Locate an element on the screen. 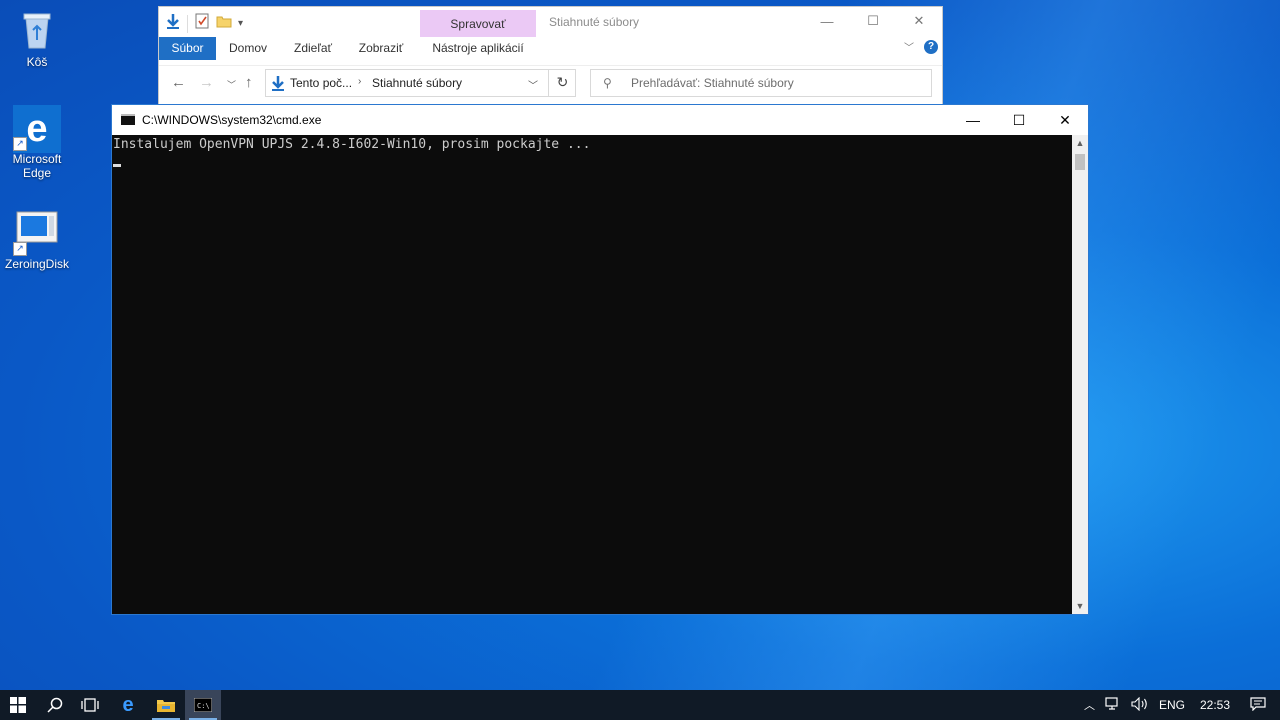  edge-icon: e ↗ is located at coordinates (37, 129).